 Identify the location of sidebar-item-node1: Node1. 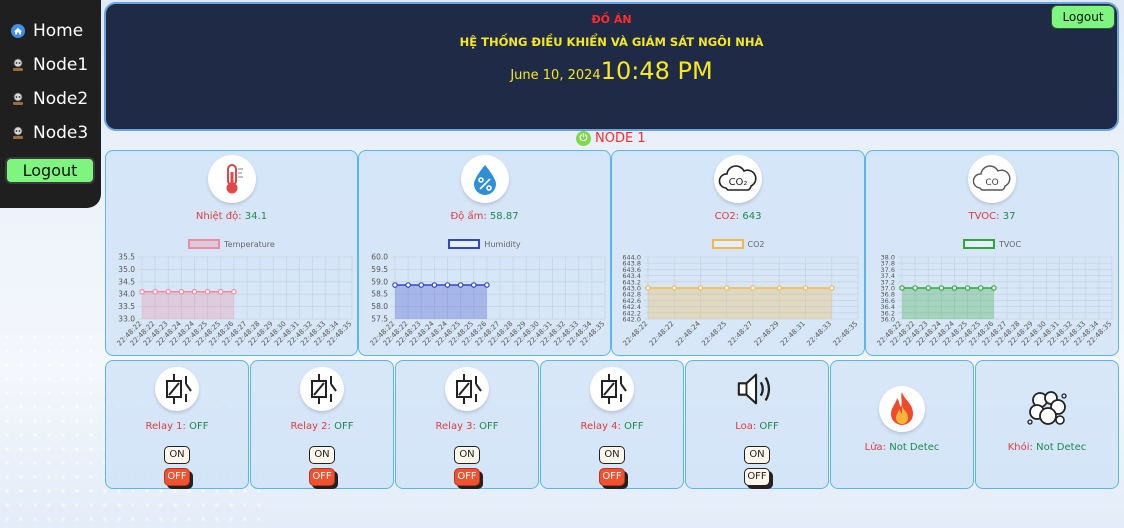
(50, 65).